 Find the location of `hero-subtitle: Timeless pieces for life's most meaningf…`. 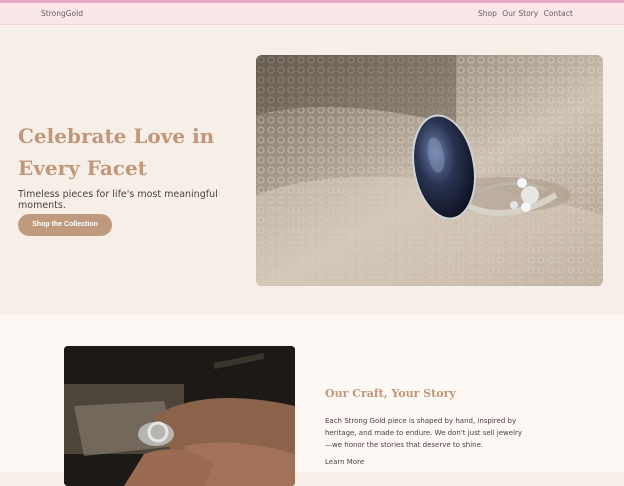

hero-subtitle: Timeless pieces for life's most meaningf… is located at coordinates (118, 200).